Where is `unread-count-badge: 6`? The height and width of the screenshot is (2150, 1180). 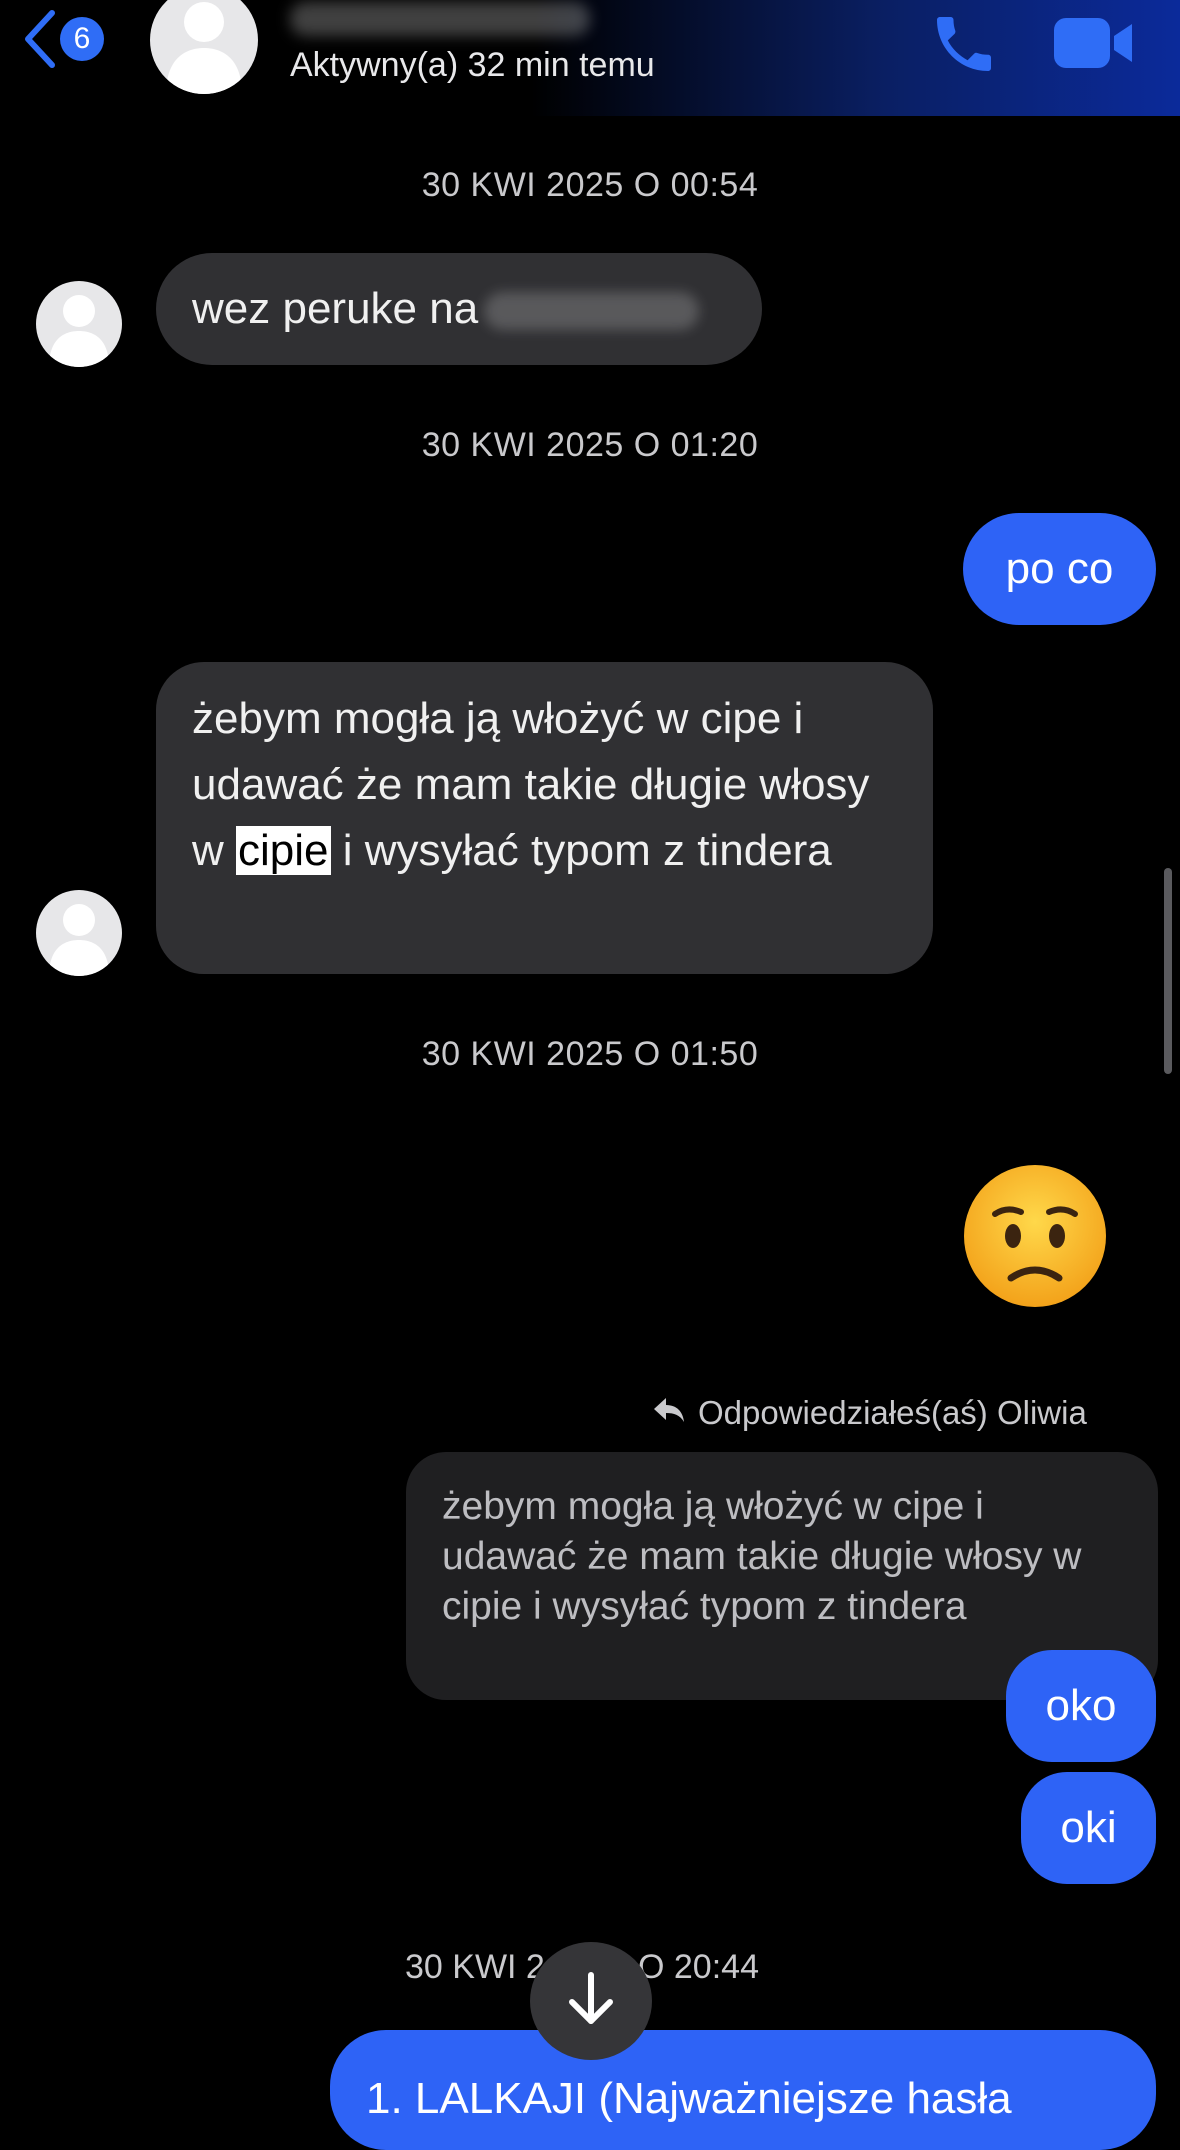
unread-count-badge: 6 is located at coordinates (82, 39).